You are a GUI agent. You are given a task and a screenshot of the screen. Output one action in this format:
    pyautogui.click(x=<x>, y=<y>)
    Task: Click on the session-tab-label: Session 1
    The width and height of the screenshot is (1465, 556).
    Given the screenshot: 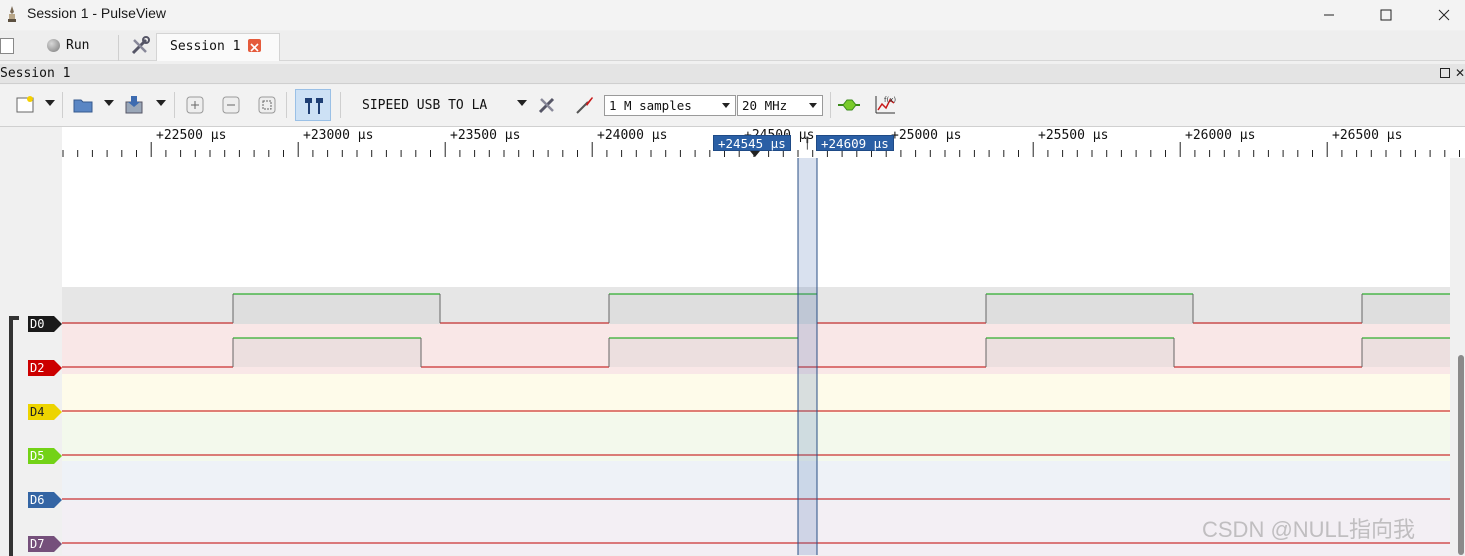 What is the action you would take?
    pyautogui.click(x=205, y=46)
    